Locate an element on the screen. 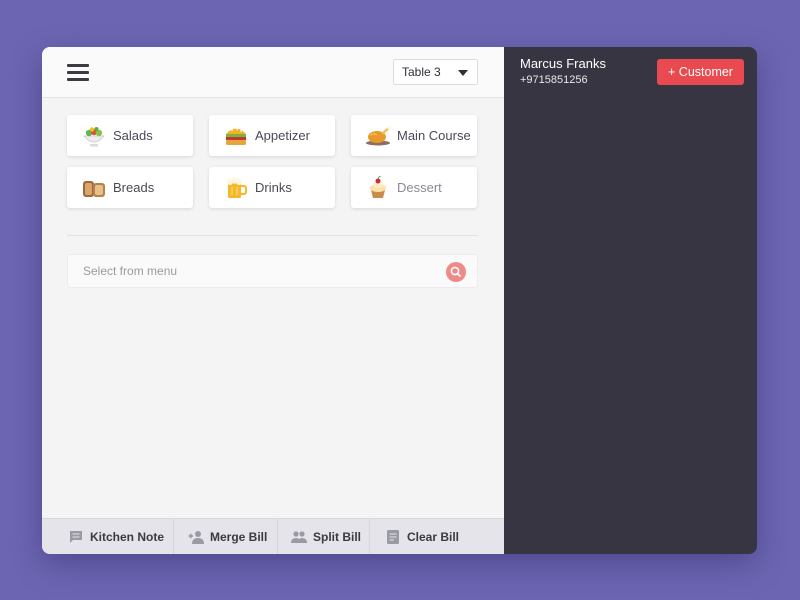 Image resolution: width=800 pixels, height=600 pixels. cupcake-icon is located at coordinates (378, 186).